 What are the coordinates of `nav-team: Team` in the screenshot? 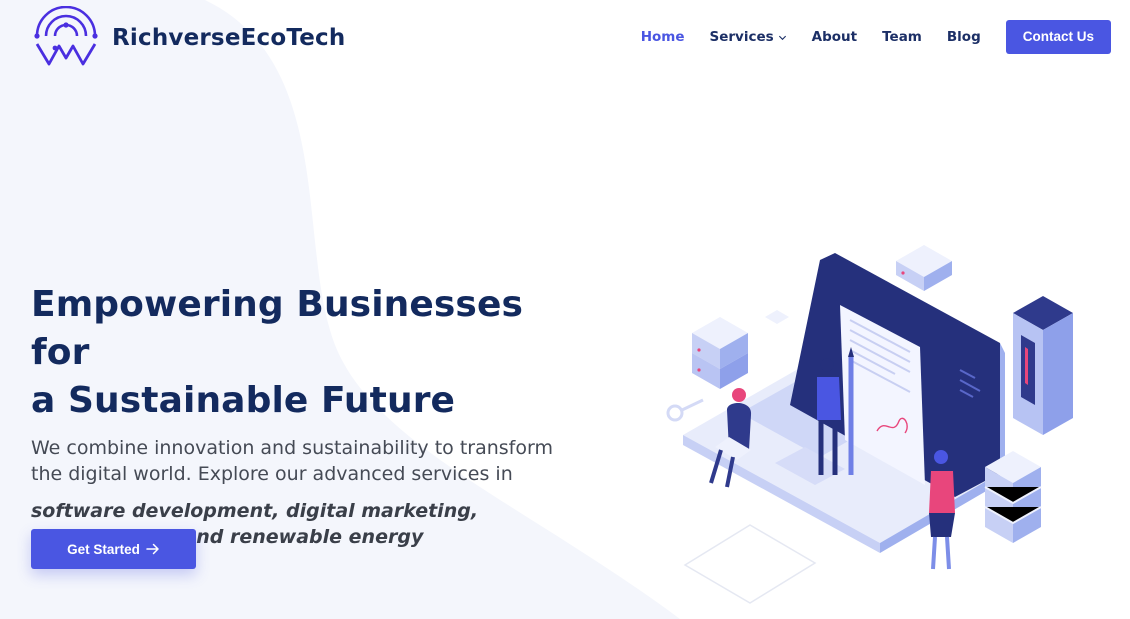 It's located at (902, 37).